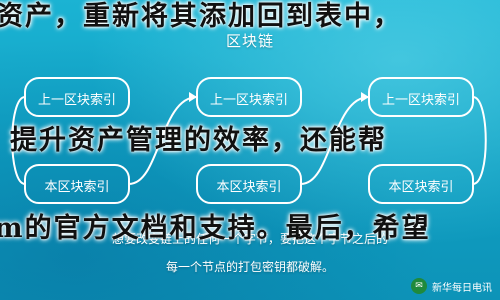 This screenshot has height=300, width=500. What do you see at coordinates (419, 286) in the screenshot?
I see `wechat-icon: ✉` at bounding box center [419, 286].